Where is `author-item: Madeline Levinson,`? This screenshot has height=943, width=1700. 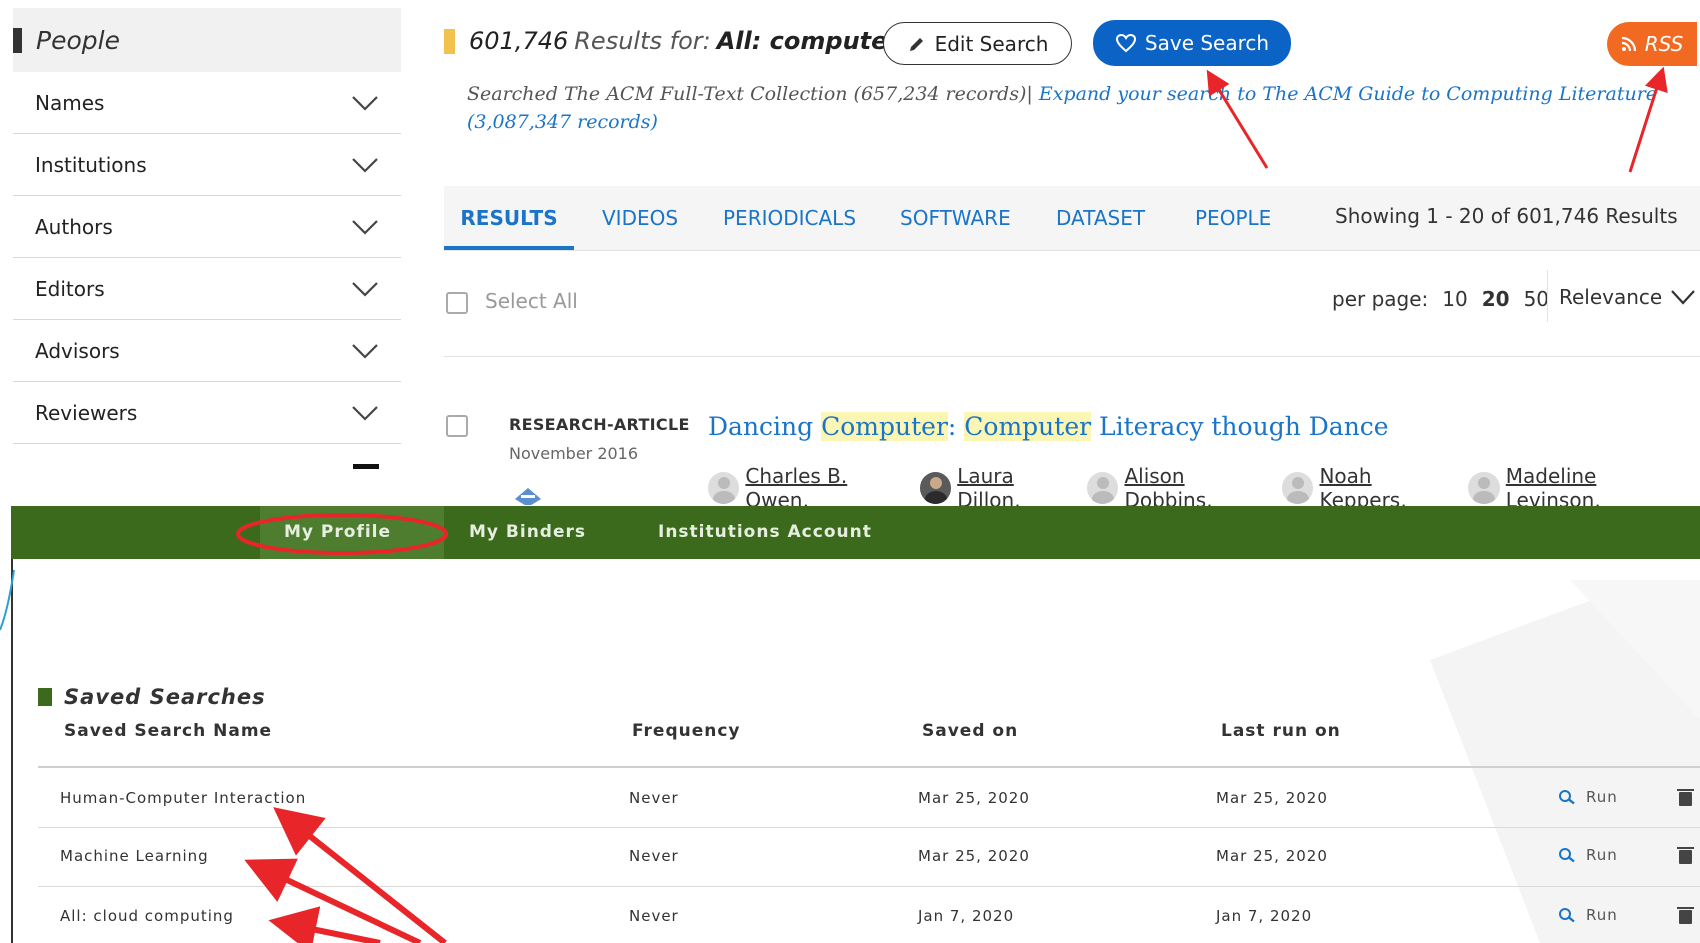
author-item: Madeline Levinson, is located at coordinates (1581, 488).